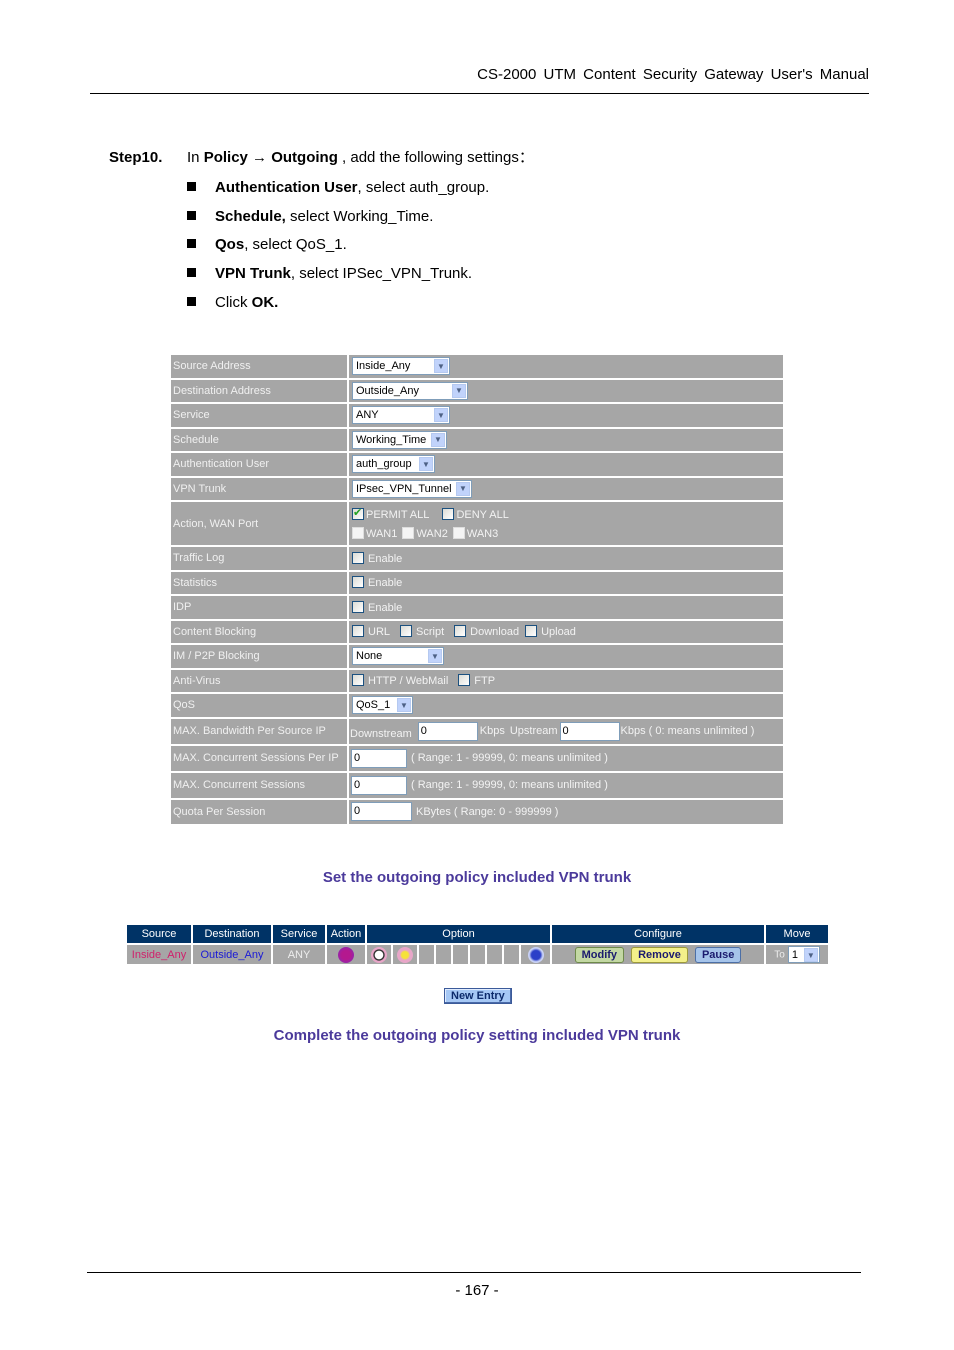 This screenshot has height=1350, width=954. What do you see at coordinates (477, 1290) in the screenshot?
I see `page-number: - 167 -` at bounding box center [477, 1290].